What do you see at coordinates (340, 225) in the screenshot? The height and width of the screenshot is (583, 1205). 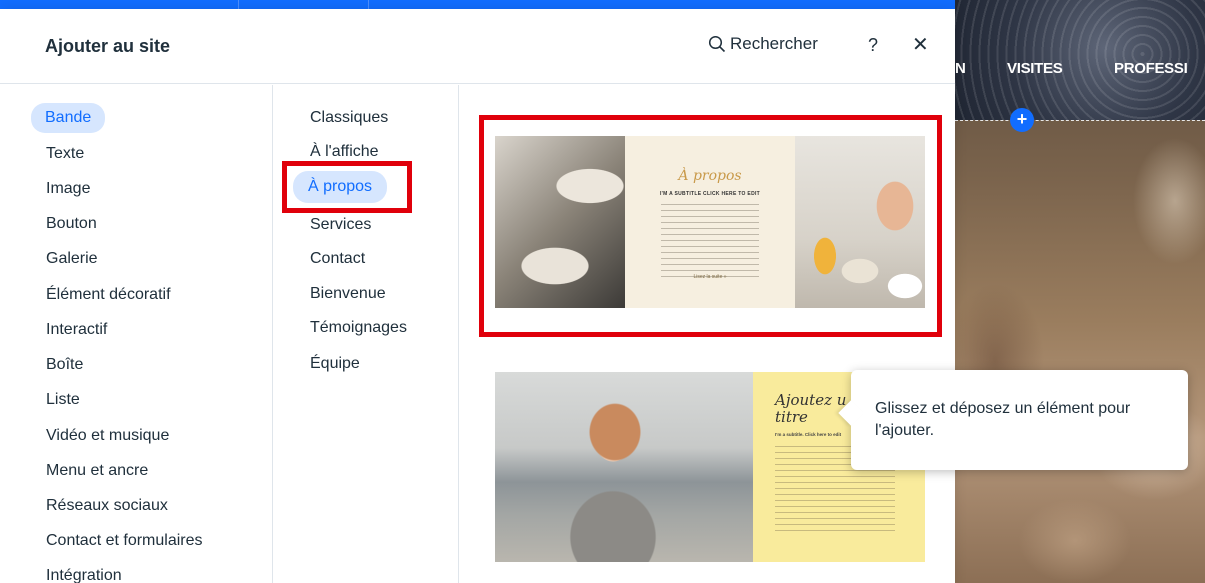 I see `subcategory-item-services: Services` at bounding box center [340, 225].